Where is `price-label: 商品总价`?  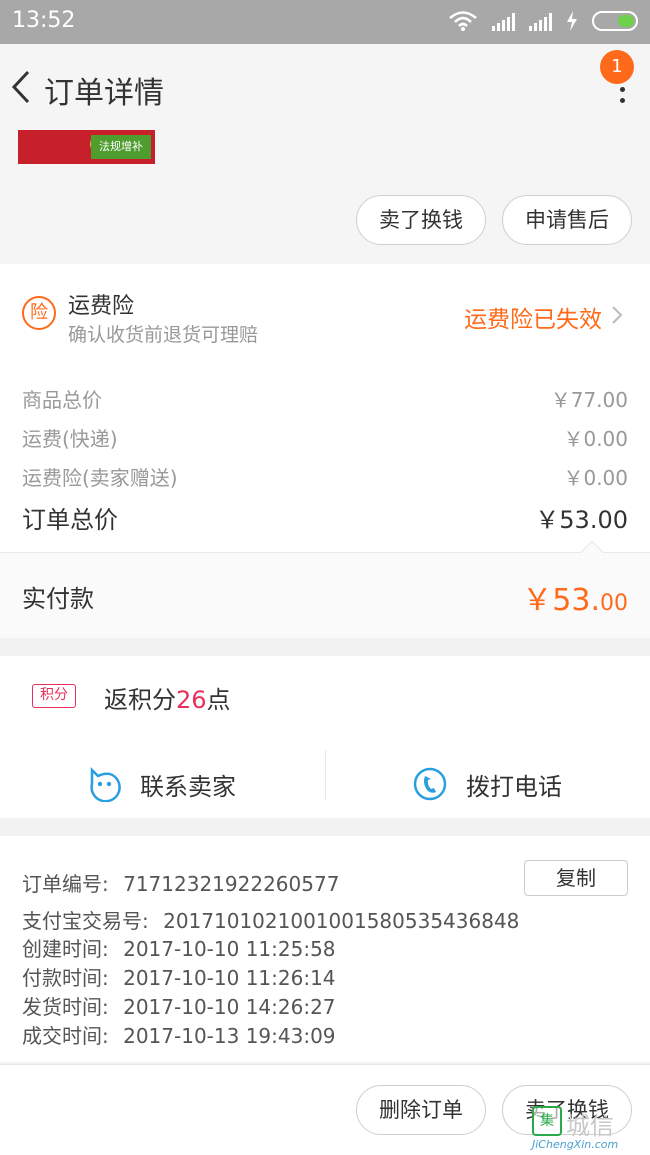
price-label: 商品总价 is located at coordinates (62, 400).